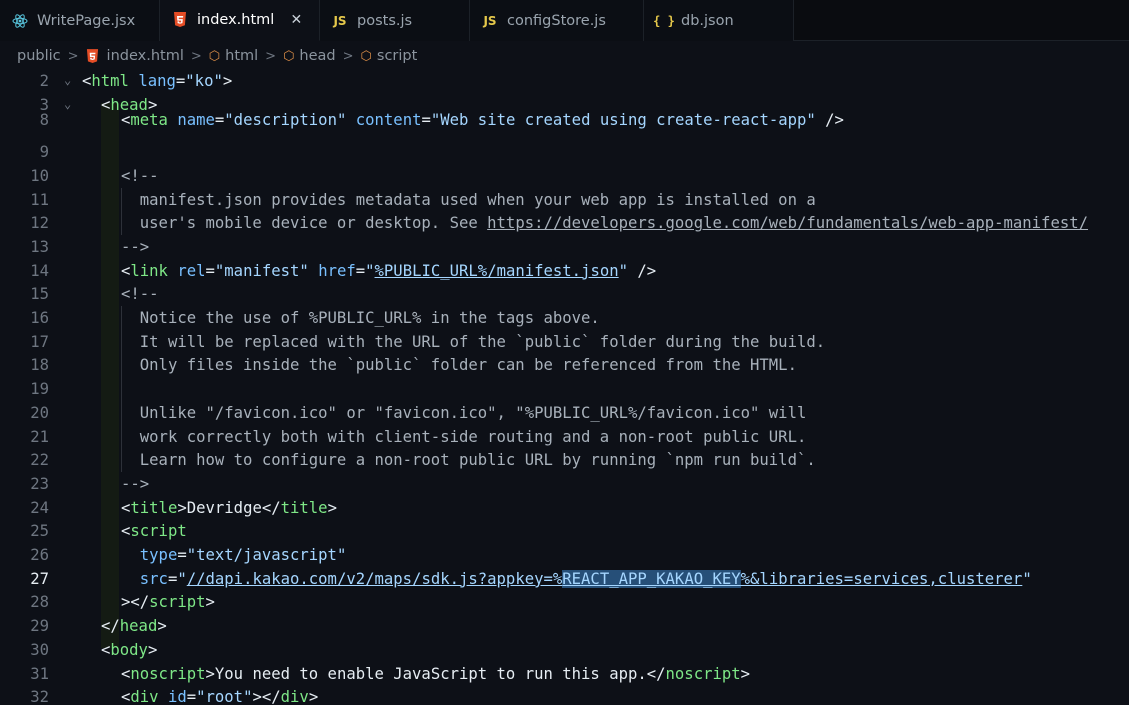 The width and height of the screenshot is (1129, 705). I want to click on tab-db-json: { } db.json, so click(719, 20).